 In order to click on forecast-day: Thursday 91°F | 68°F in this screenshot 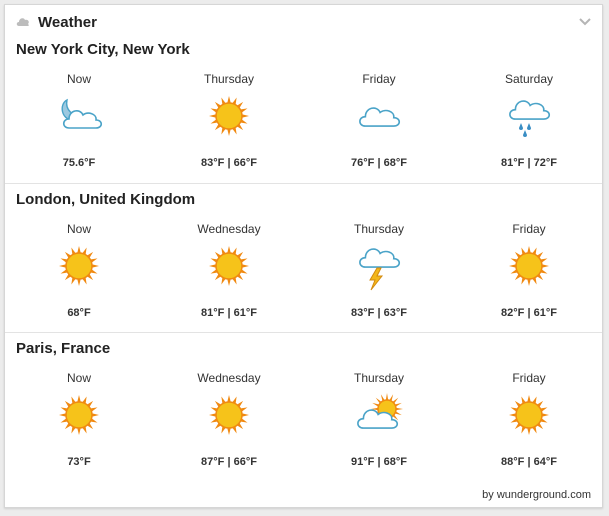, I will do `click(379, 421)`.